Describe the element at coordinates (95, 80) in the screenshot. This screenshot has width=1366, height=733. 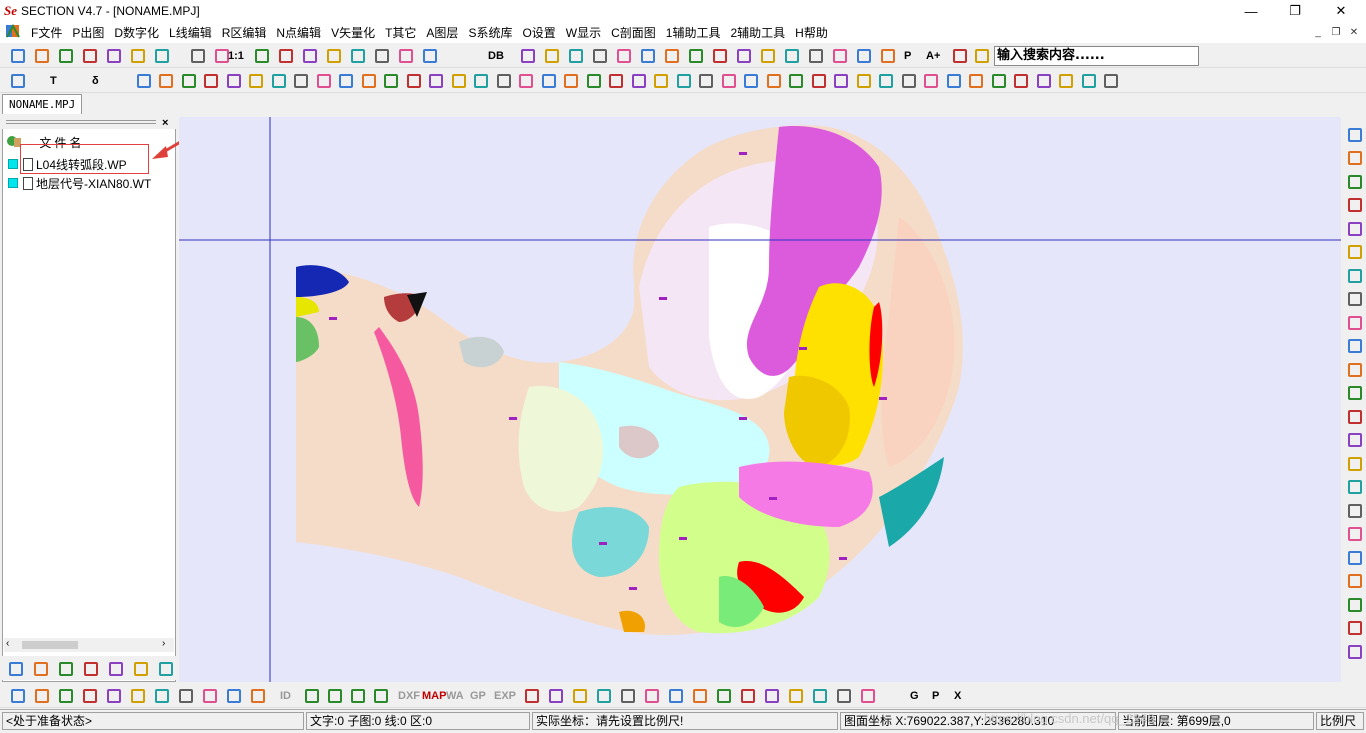
I see `delta-tool-button: δ` at that location.